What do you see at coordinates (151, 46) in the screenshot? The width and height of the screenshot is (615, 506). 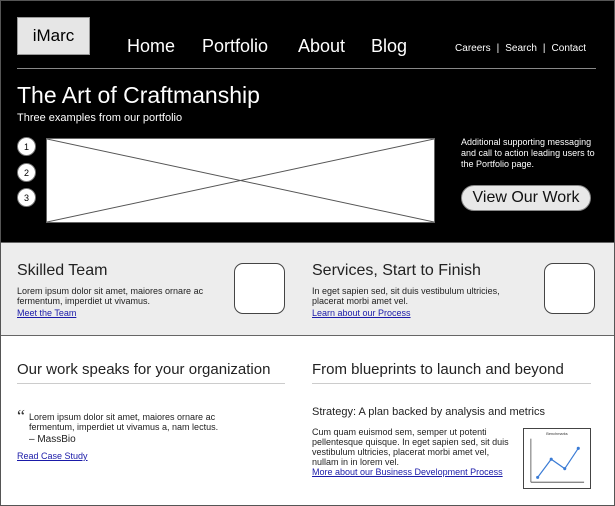 I see `nav-item-home: Home` at bounding box center [151, 46].